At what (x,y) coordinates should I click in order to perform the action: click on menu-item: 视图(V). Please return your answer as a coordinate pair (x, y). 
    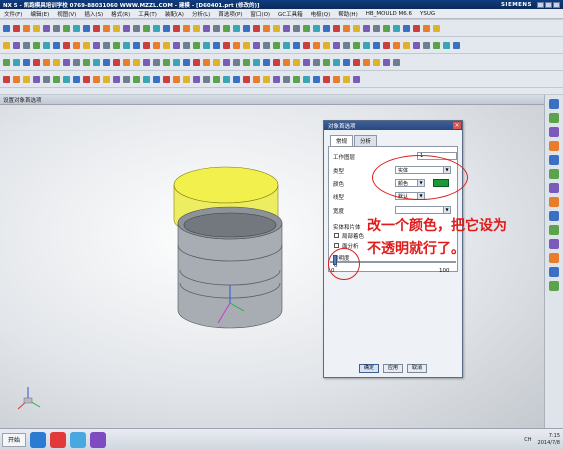
    Looking at the image, I should click on (66, 14).